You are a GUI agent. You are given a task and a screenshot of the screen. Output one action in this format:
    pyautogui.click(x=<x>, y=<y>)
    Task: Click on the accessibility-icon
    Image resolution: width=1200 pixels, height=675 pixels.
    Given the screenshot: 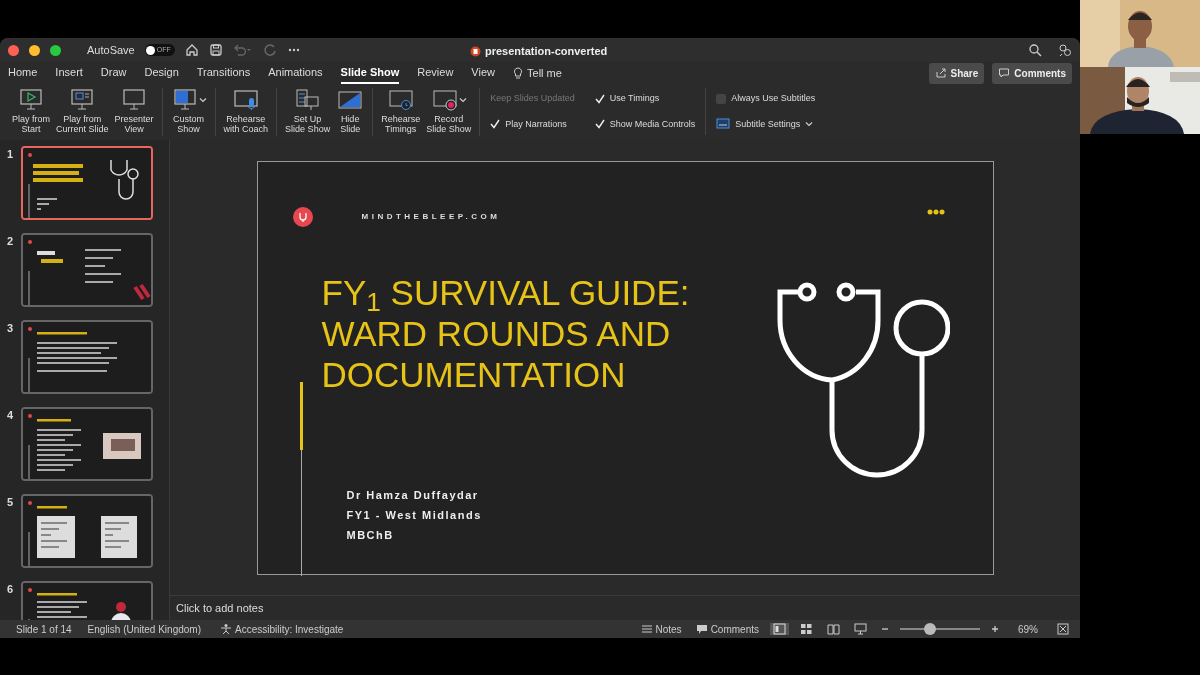 What is the action you would take?
    pyautogui.click(x=226, y=629)
    